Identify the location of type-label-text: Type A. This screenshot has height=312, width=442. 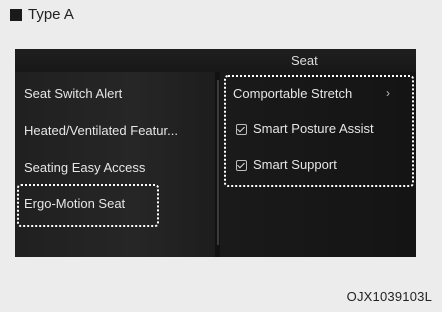
(51, 14).